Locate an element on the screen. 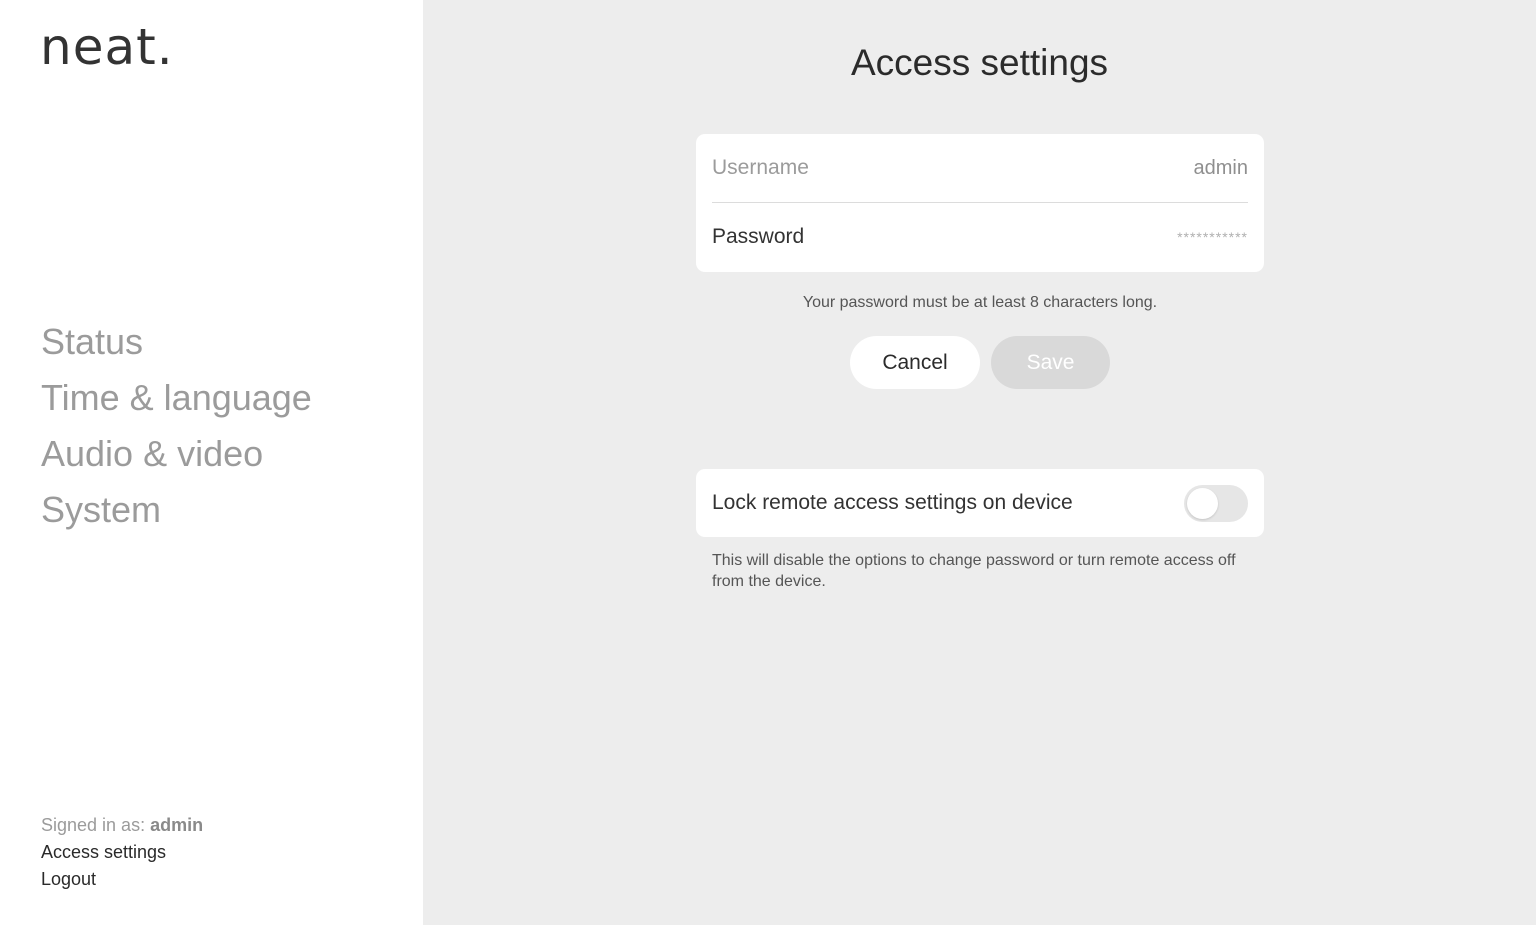 The height and width of the screenshot is (925, 1536). signed-in-prefix: Signed in as: is located at coordinates (96, 825).